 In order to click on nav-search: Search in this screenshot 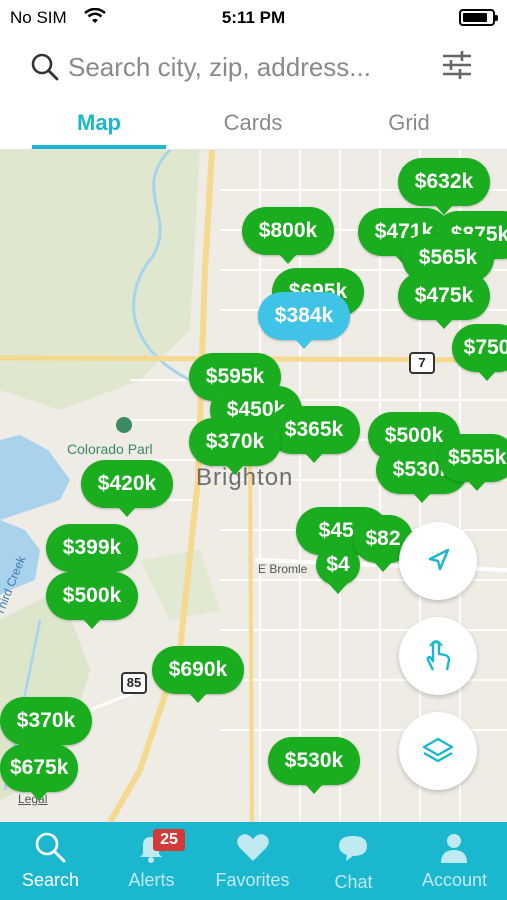, I will do `click(50, 861)`.